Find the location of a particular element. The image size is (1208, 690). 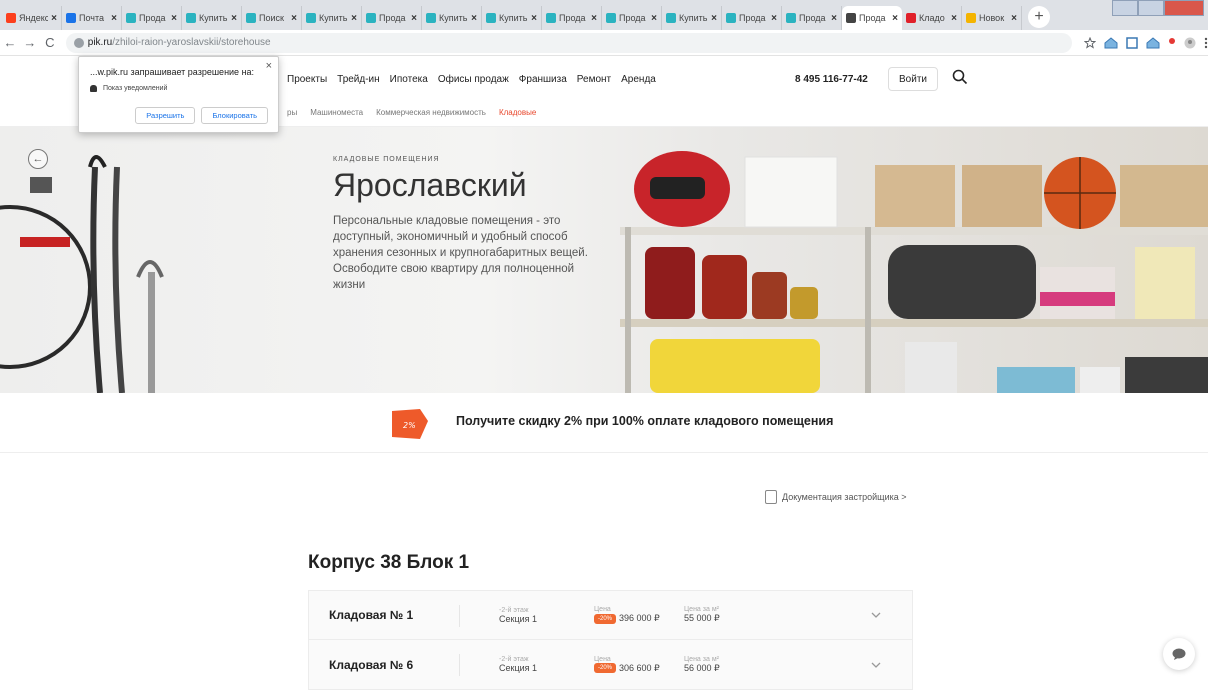

search-icon is located at coordinates (960, 77).